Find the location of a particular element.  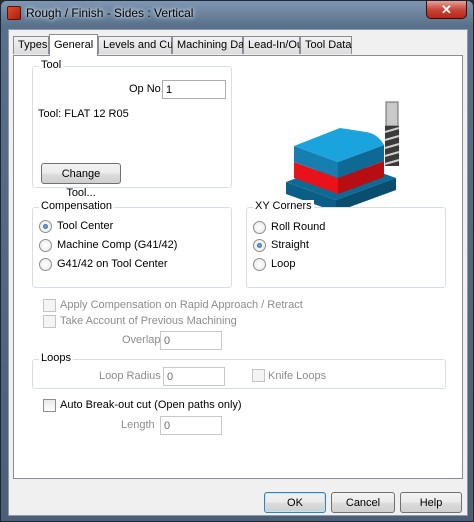

loop-radius-label: Loop Radius is located at coordinates (130, 376).